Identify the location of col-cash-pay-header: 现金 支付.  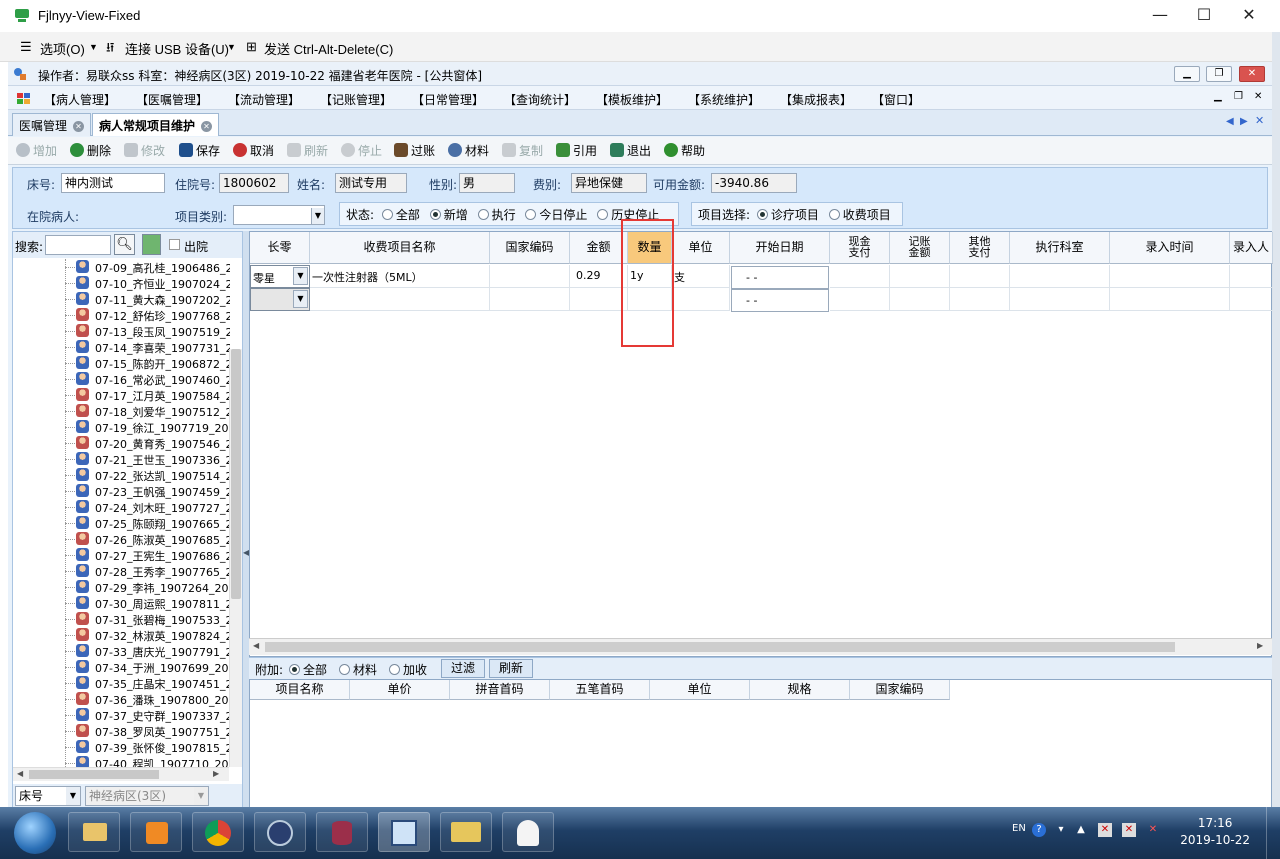
(860, 248).